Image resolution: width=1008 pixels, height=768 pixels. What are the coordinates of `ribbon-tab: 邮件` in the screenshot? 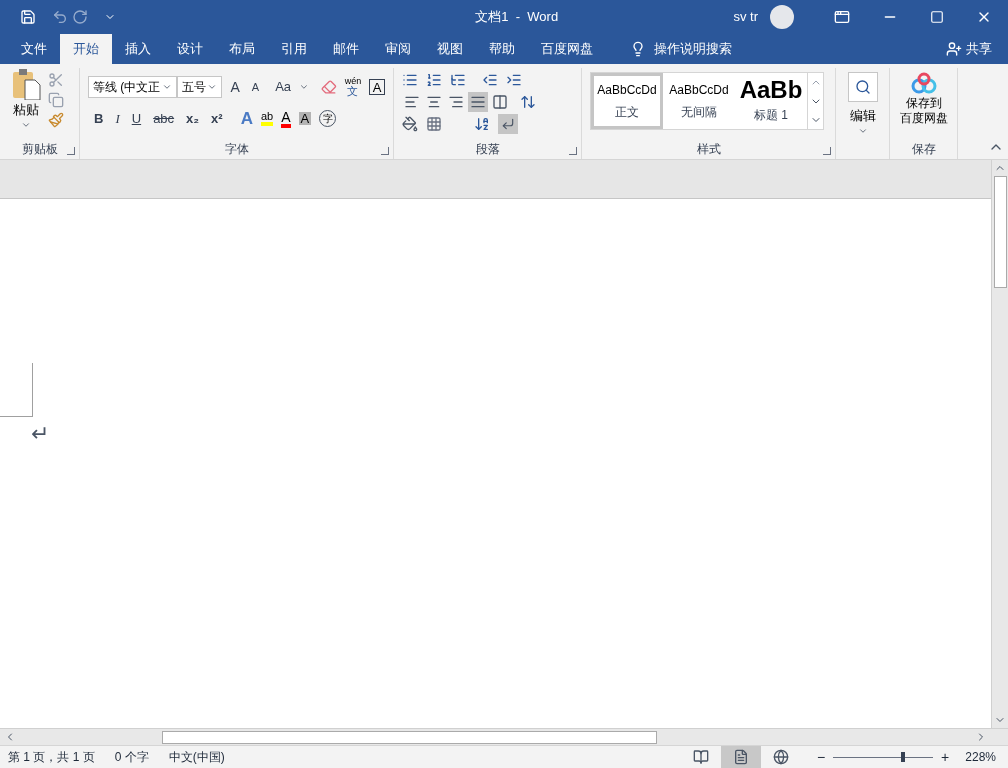 It's located at (346, 49).